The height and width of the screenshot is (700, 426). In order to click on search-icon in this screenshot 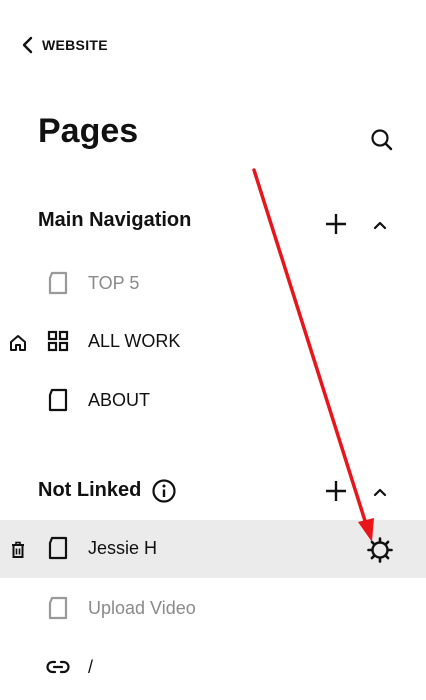, I will do `click(382, 140)`.